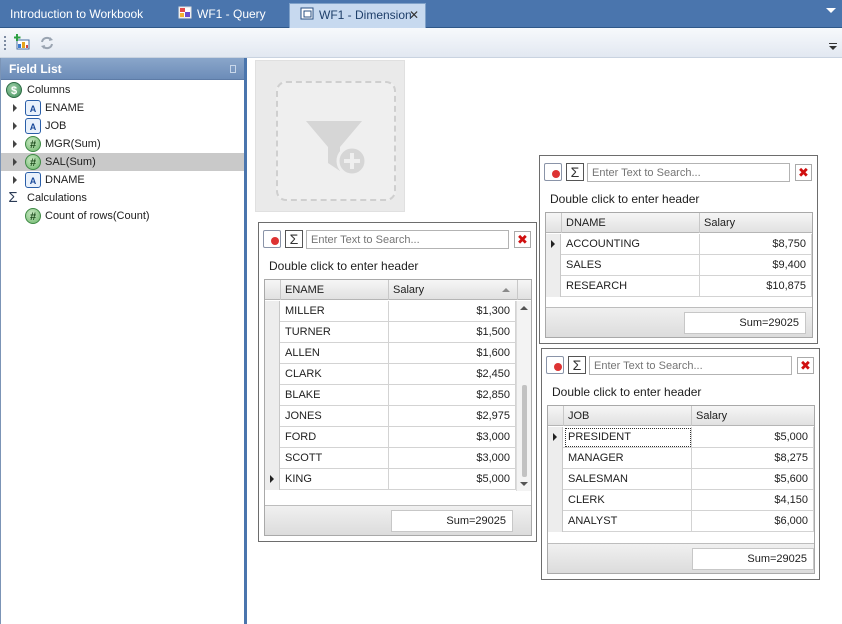  Describe the element at coordinates (122, 216) in the screenshot. I see `field-item-count-of-rows: # Count of rows(Count)` at that location.